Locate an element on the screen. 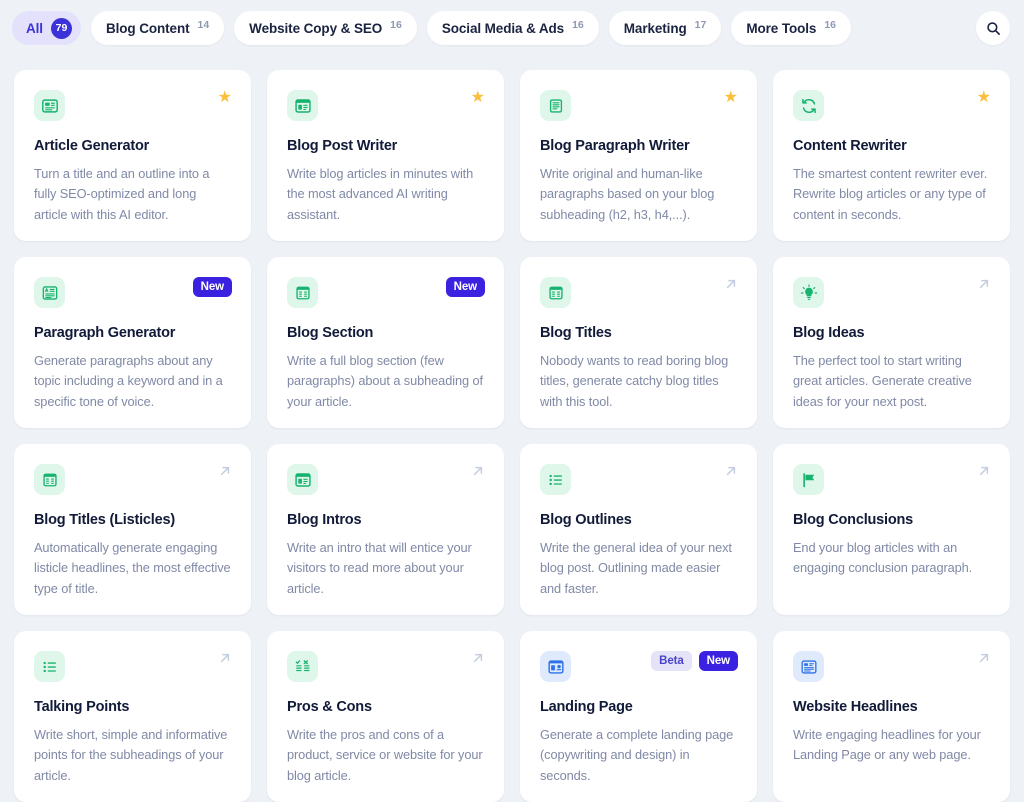 This screenshot has height=802, width=1024. search-button is located at coordinates (993, 28).